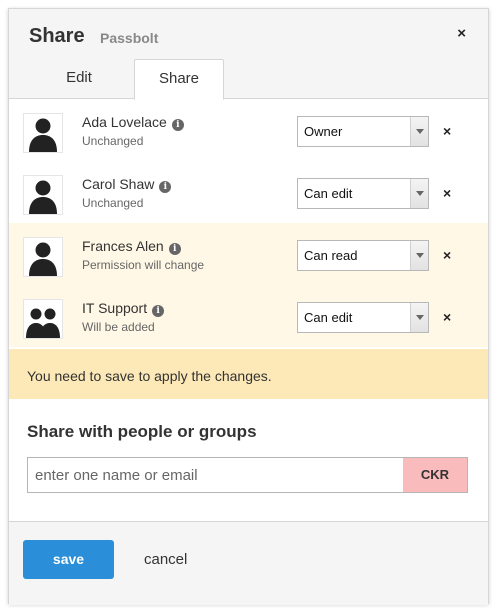 This screenshot has height=610, width=500. Describe the element at coordinates (143, 265) in the screenshot. I see `permission-status: Permission will change` at that location.